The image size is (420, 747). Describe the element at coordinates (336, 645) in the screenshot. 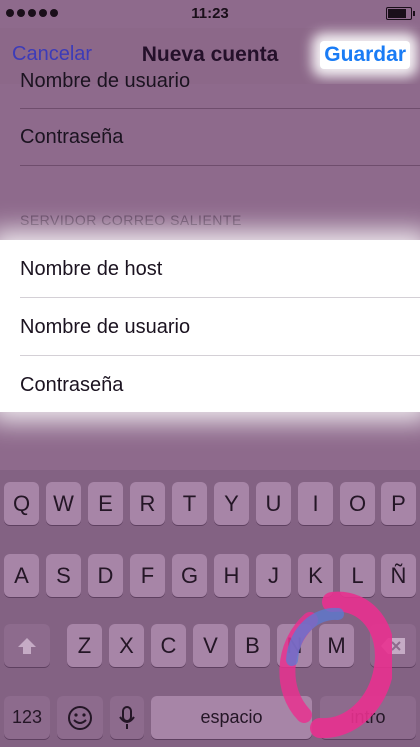

I see `key-m: M` at that location.